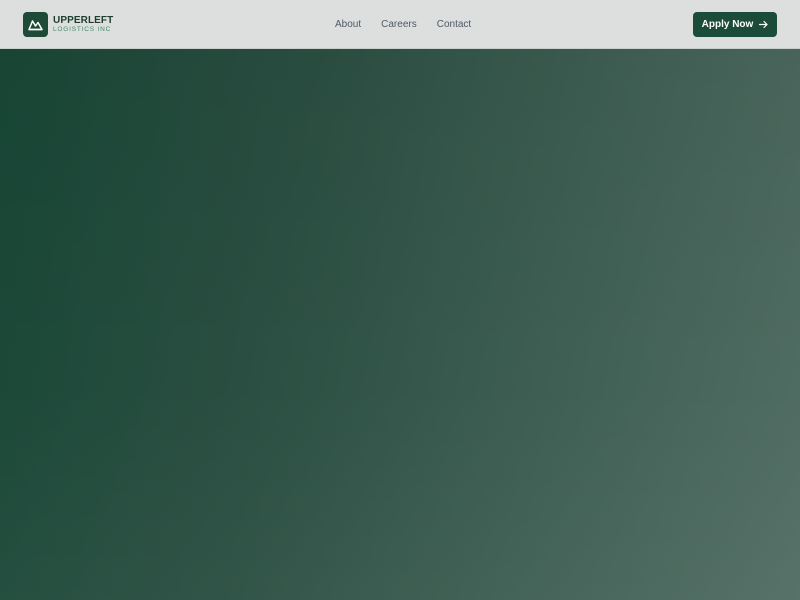  What do you see at coordinates (727, 24) in the screenshot?
I see `apply-now-label: Apply Now` at bounding box center [727, 24].